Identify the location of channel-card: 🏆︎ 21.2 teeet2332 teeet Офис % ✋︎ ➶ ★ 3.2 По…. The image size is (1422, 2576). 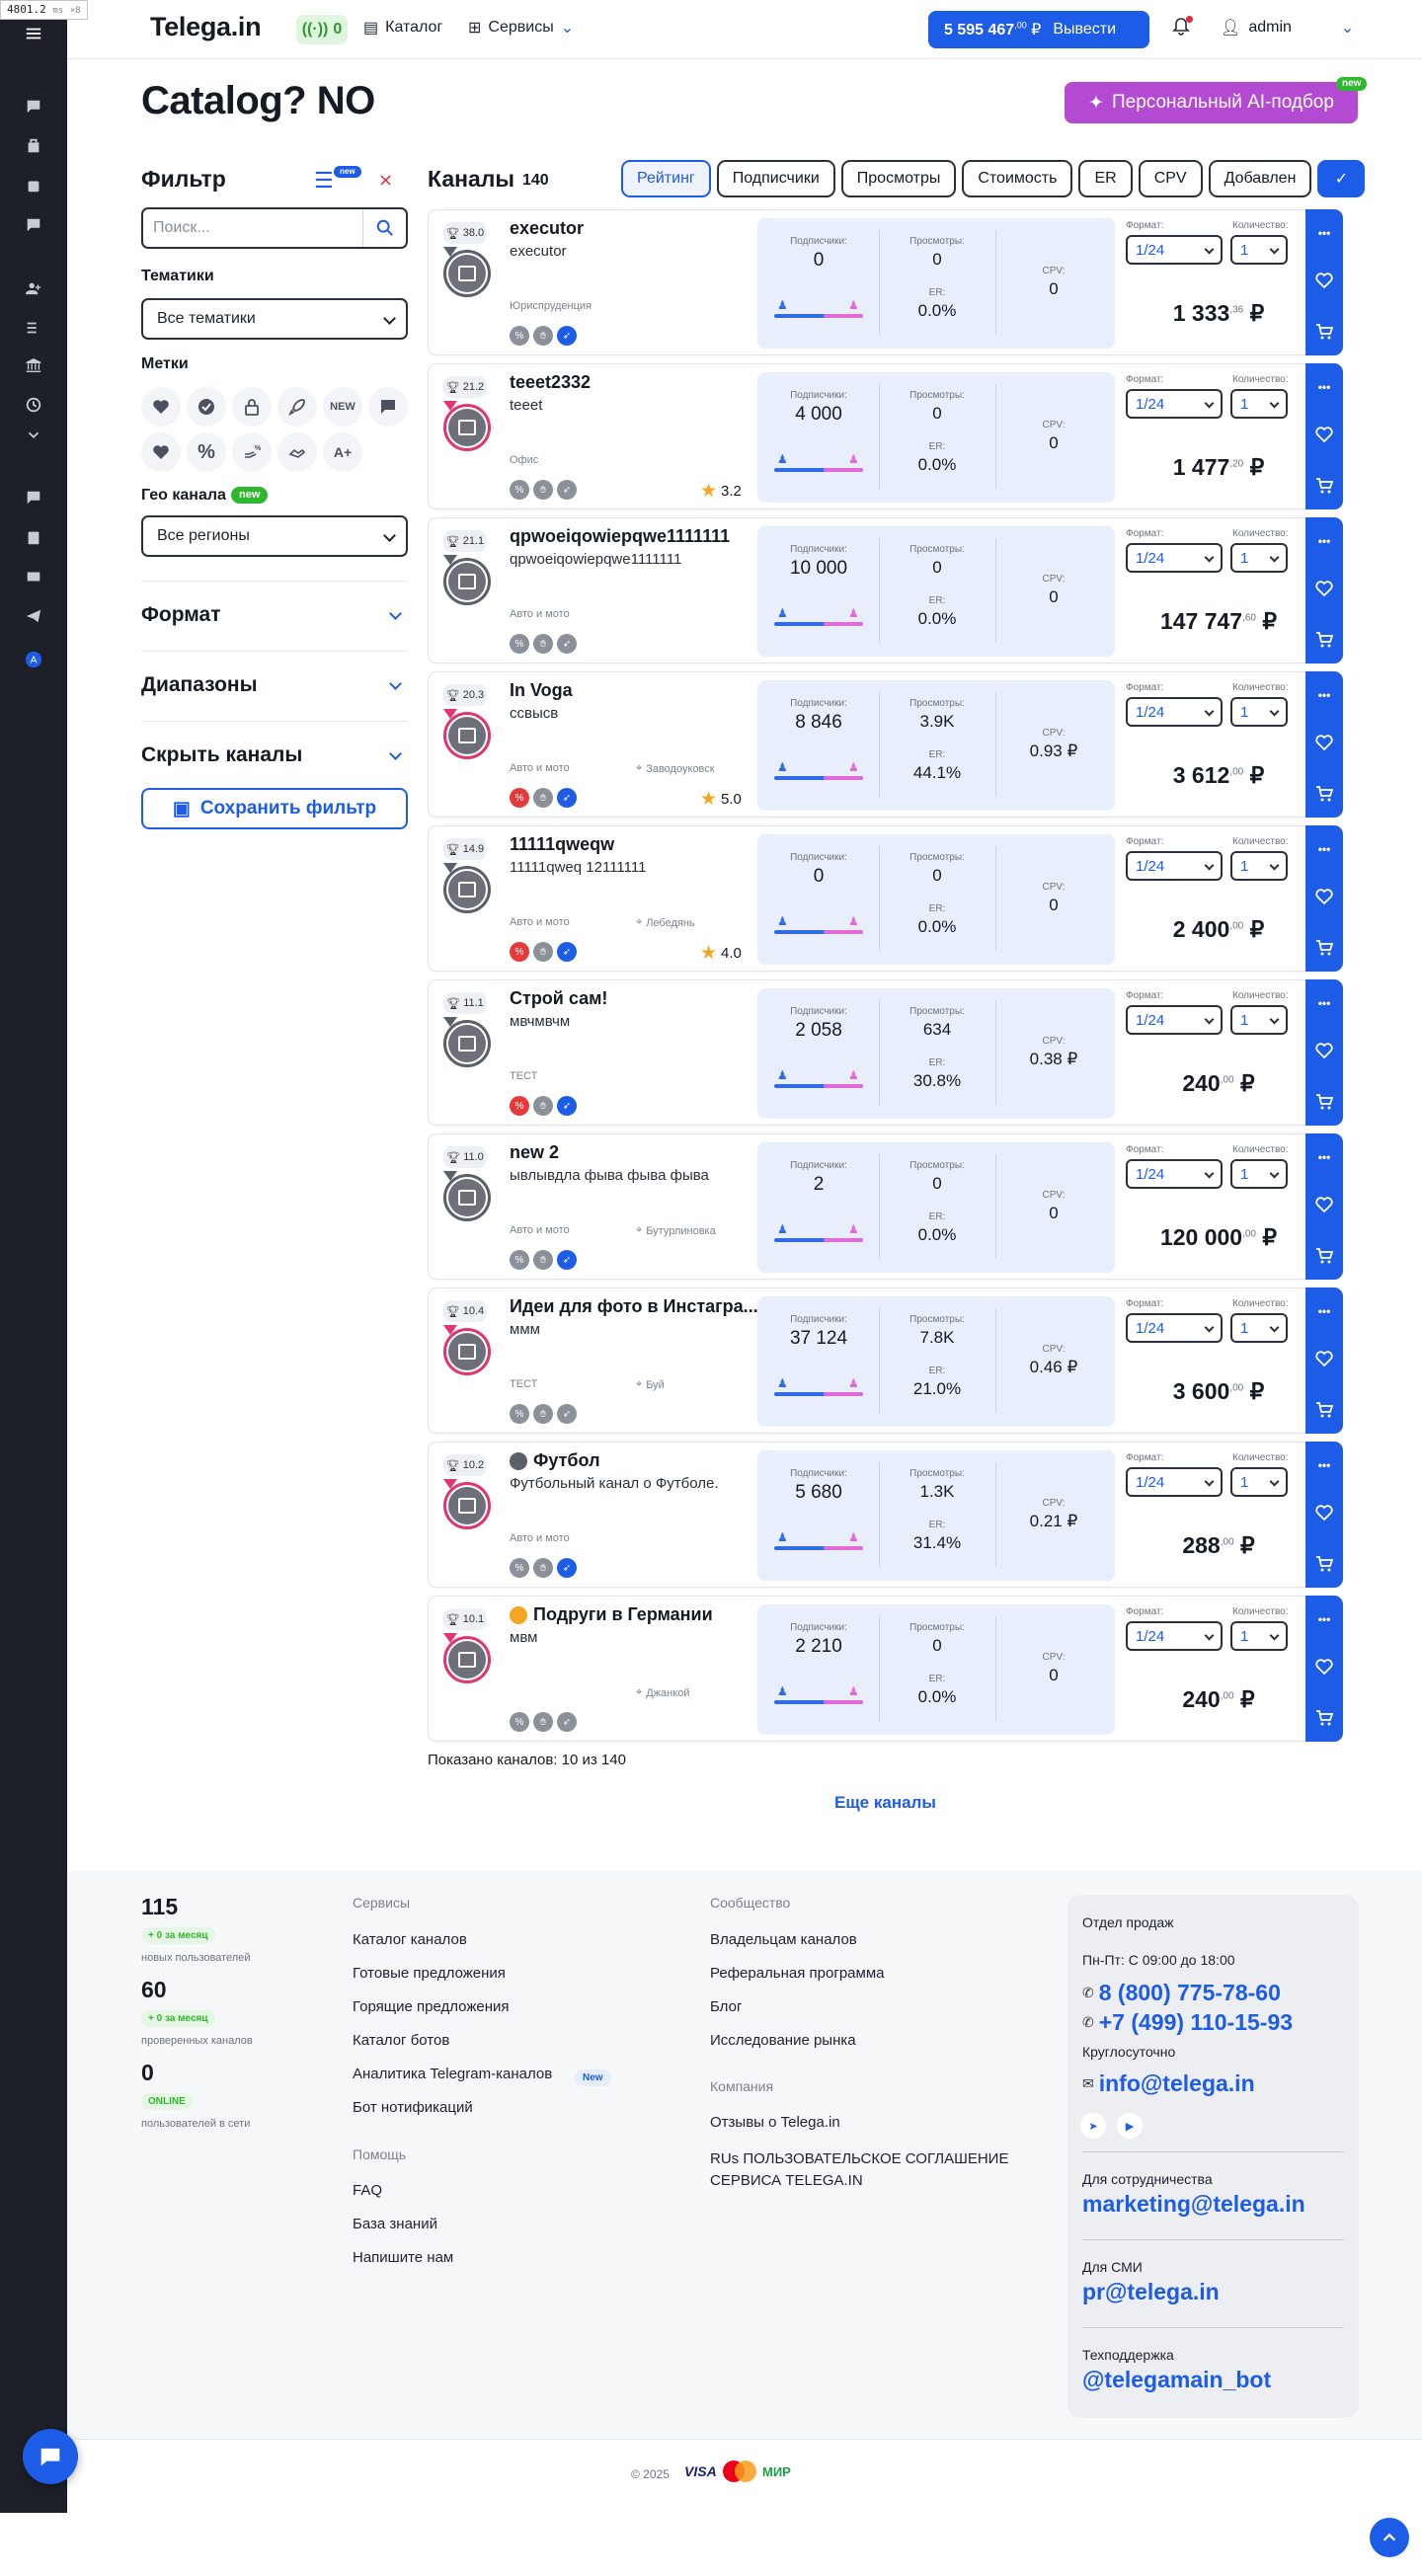
(886, 436).